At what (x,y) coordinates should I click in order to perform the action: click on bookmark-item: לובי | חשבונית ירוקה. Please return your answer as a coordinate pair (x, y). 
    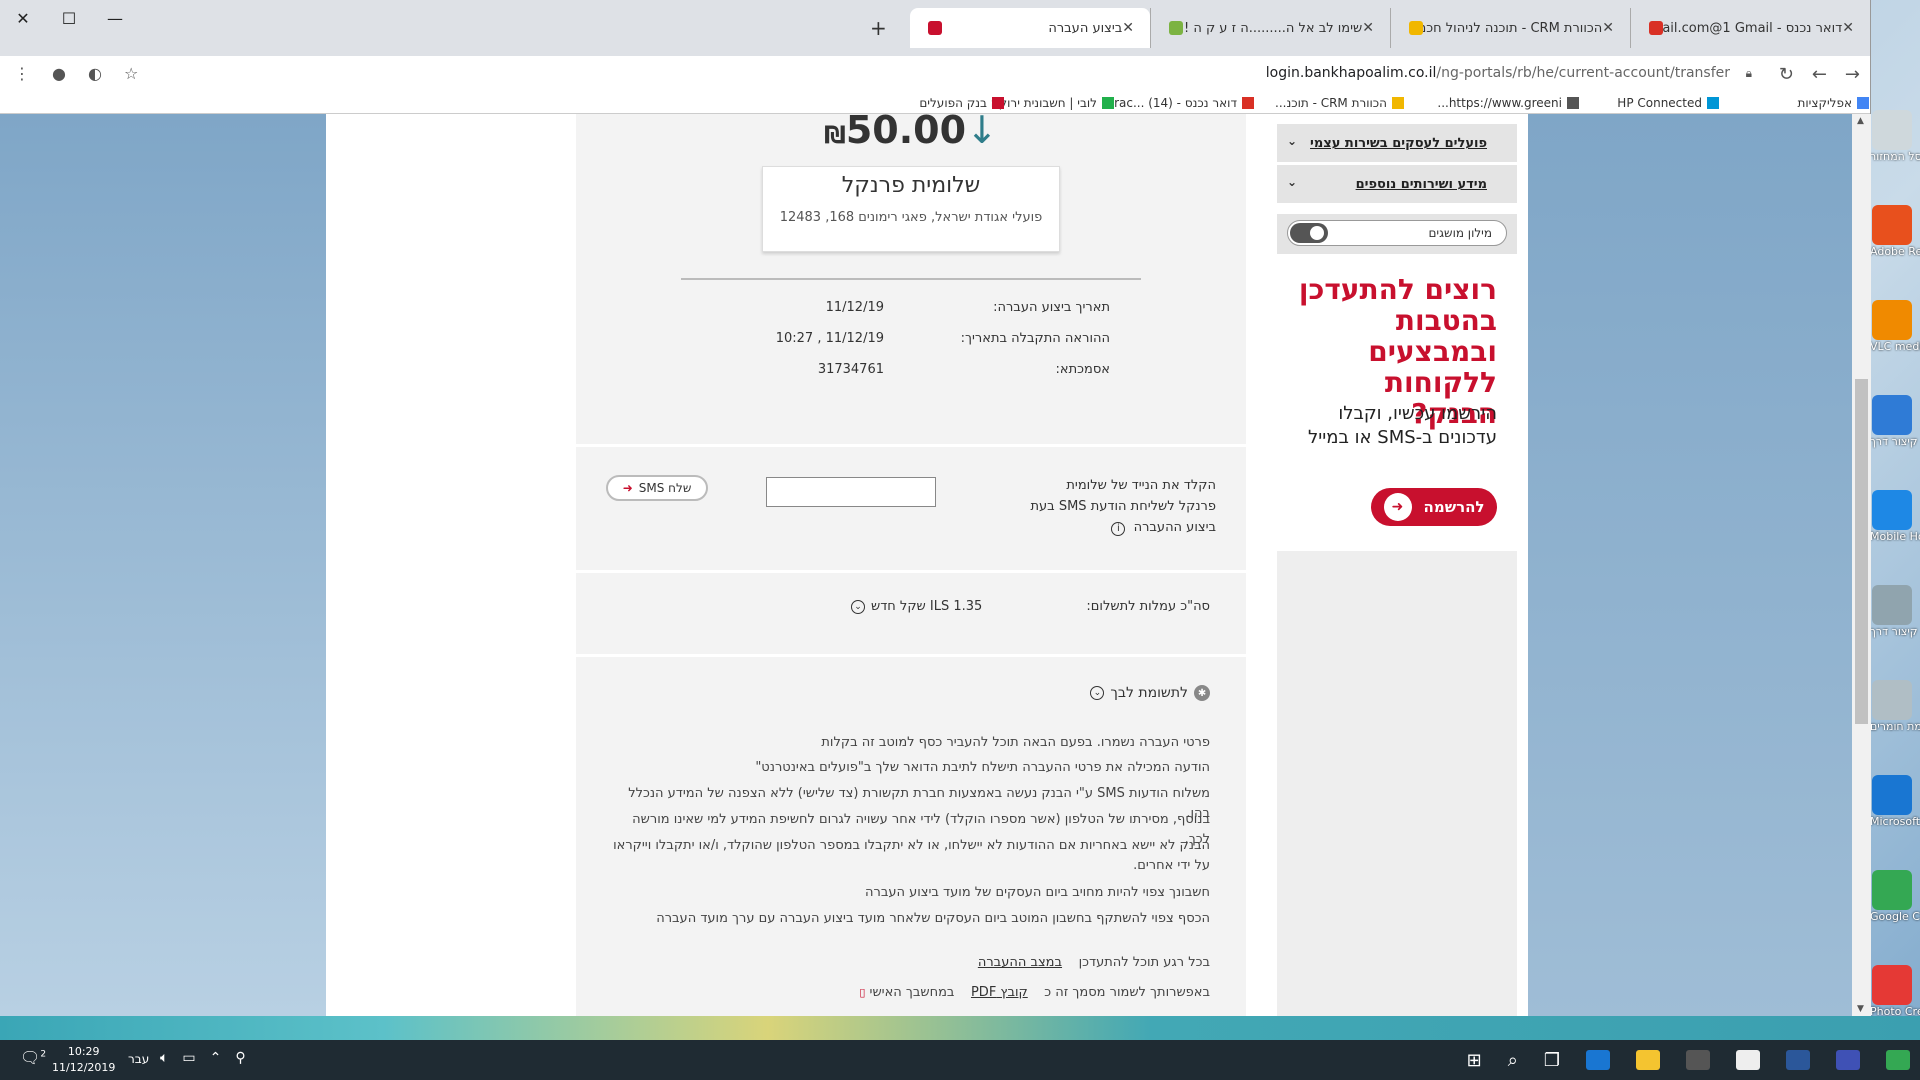
    Looking at the image, I should click on (1052, 103).